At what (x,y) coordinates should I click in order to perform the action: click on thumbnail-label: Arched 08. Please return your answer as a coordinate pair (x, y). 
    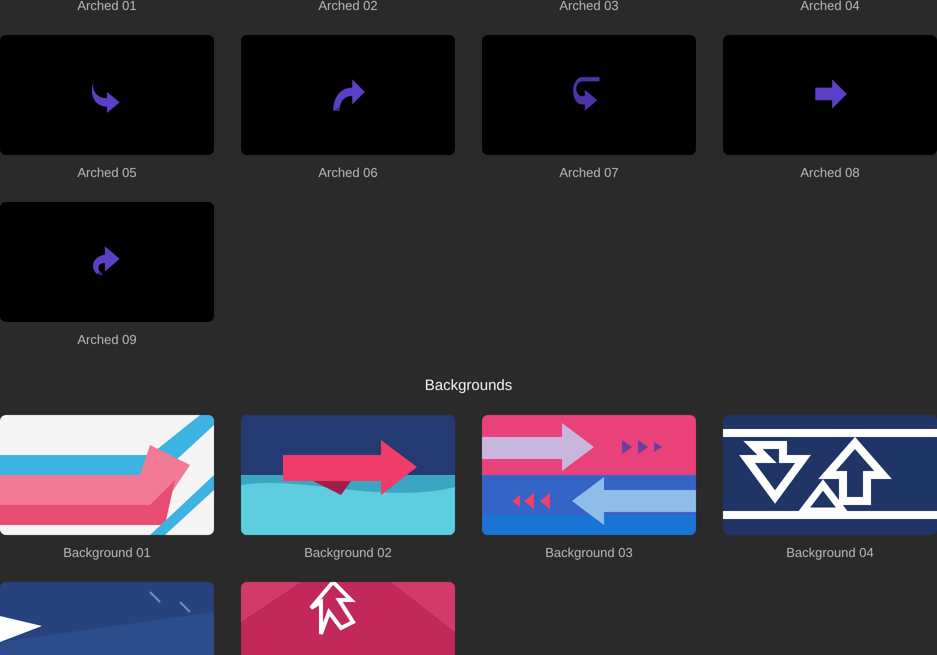
    Looking at the image, I should click on (830, 173).